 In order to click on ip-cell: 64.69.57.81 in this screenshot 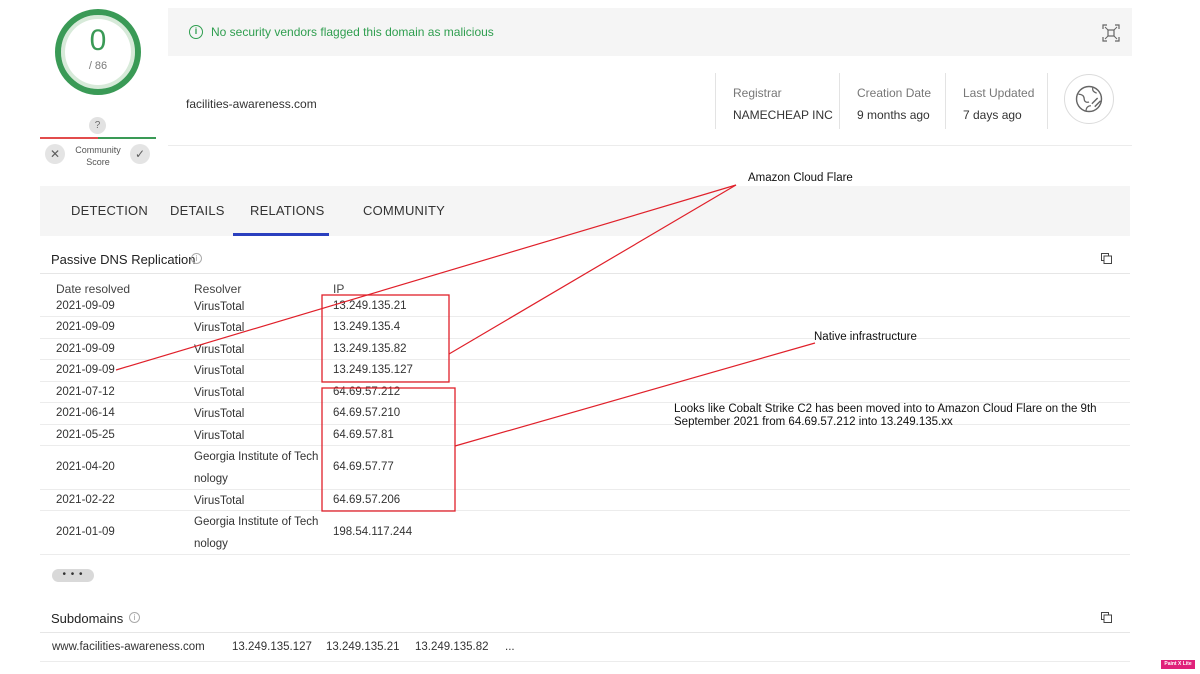, I will do `click(363, 435)`.